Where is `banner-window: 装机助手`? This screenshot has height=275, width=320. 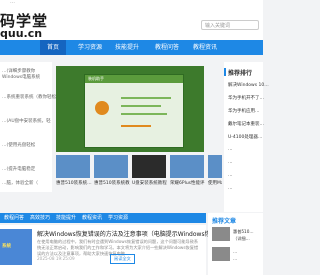
banner-window: 装机助手 is located at coordinates (134, 111).